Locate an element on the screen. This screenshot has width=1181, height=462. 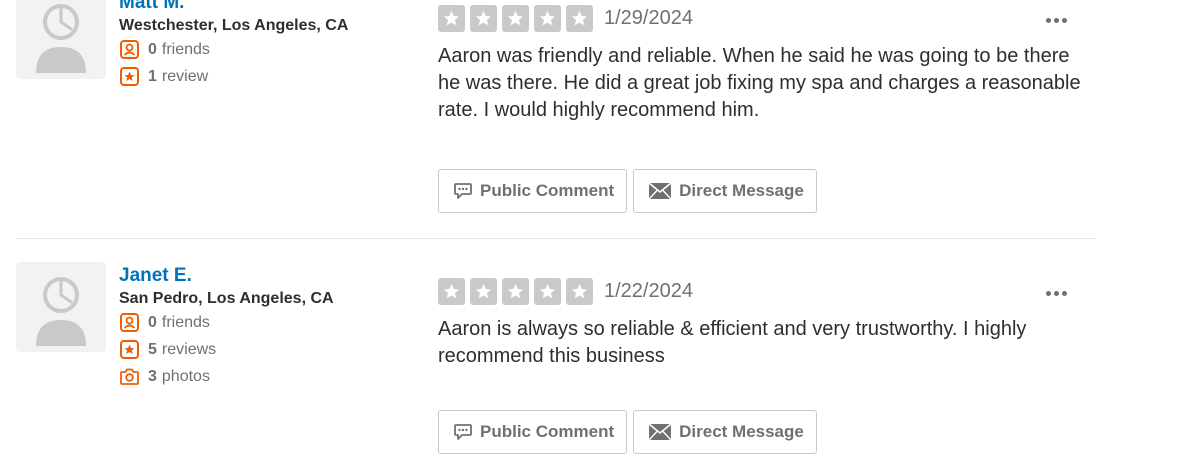
camera-icon is located at coordinates (129, 376).